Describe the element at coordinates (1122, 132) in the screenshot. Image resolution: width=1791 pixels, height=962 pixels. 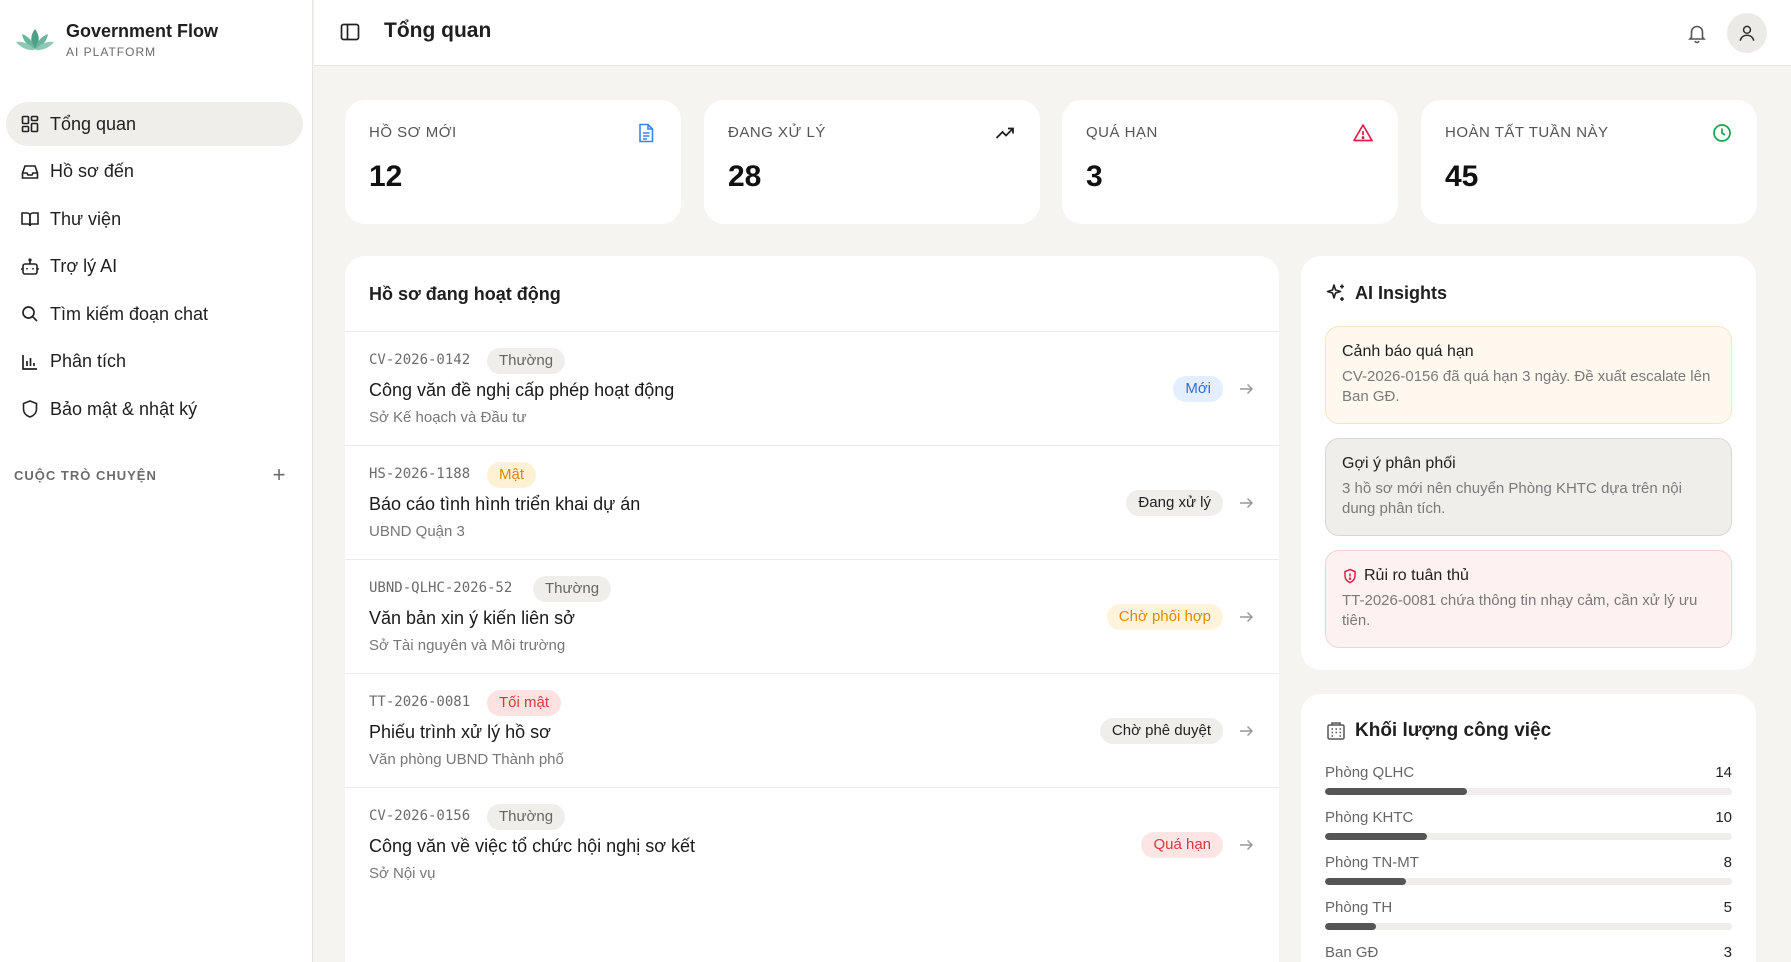
I see `stat-label: QUÁ HẠN` at that location.